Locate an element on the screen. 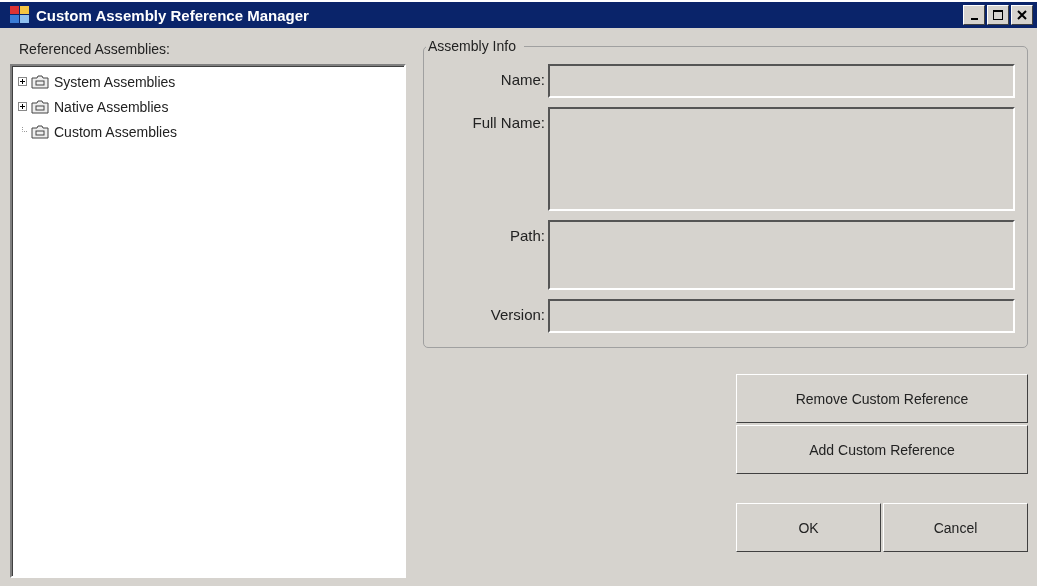 Image resolution: width=1037 pixels, height=586 pixels. field-label: Version: is located at coordinates (517, 315).